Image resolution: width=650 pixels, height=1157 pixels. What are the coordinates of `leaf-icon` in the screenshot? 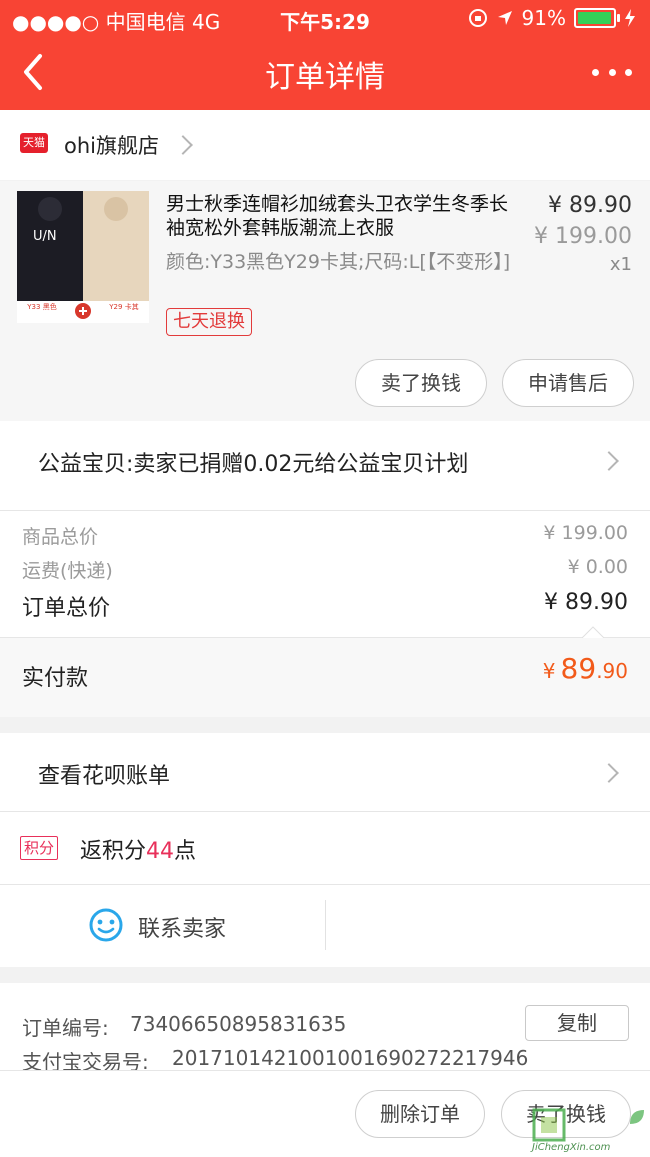 It's located at (637, 1117).